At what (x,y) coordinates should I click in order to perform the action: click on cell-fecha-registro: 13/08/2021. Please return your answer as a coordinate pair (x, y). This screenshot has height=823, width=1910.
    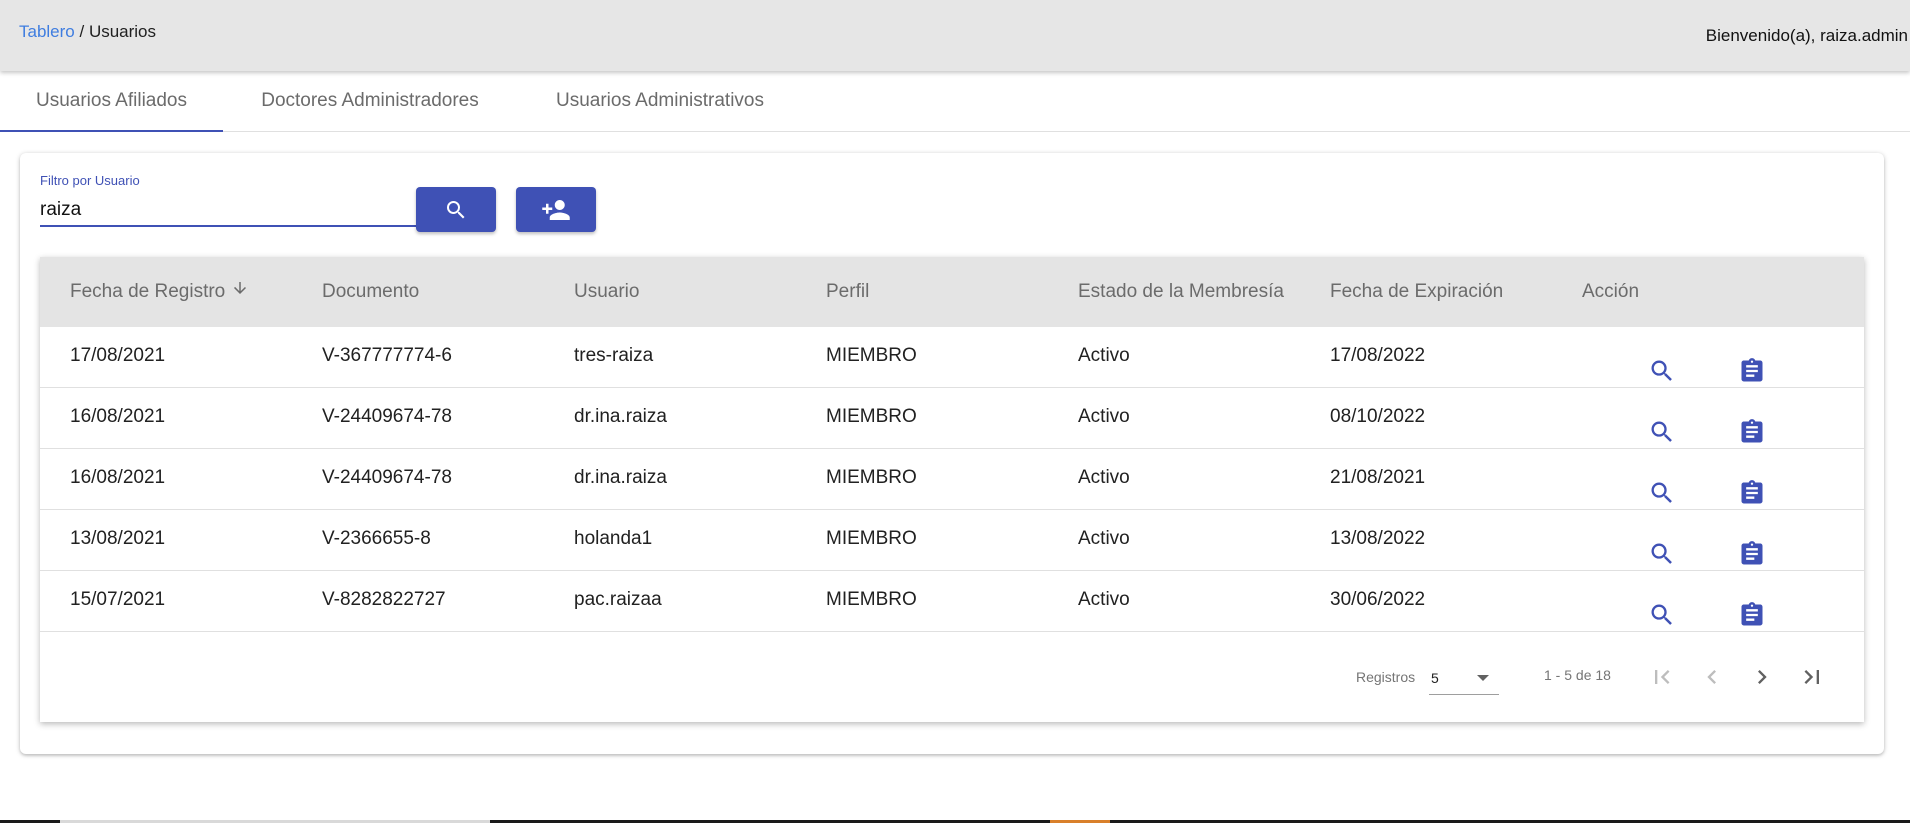
    Looking at the image, I should click on (118, 538).